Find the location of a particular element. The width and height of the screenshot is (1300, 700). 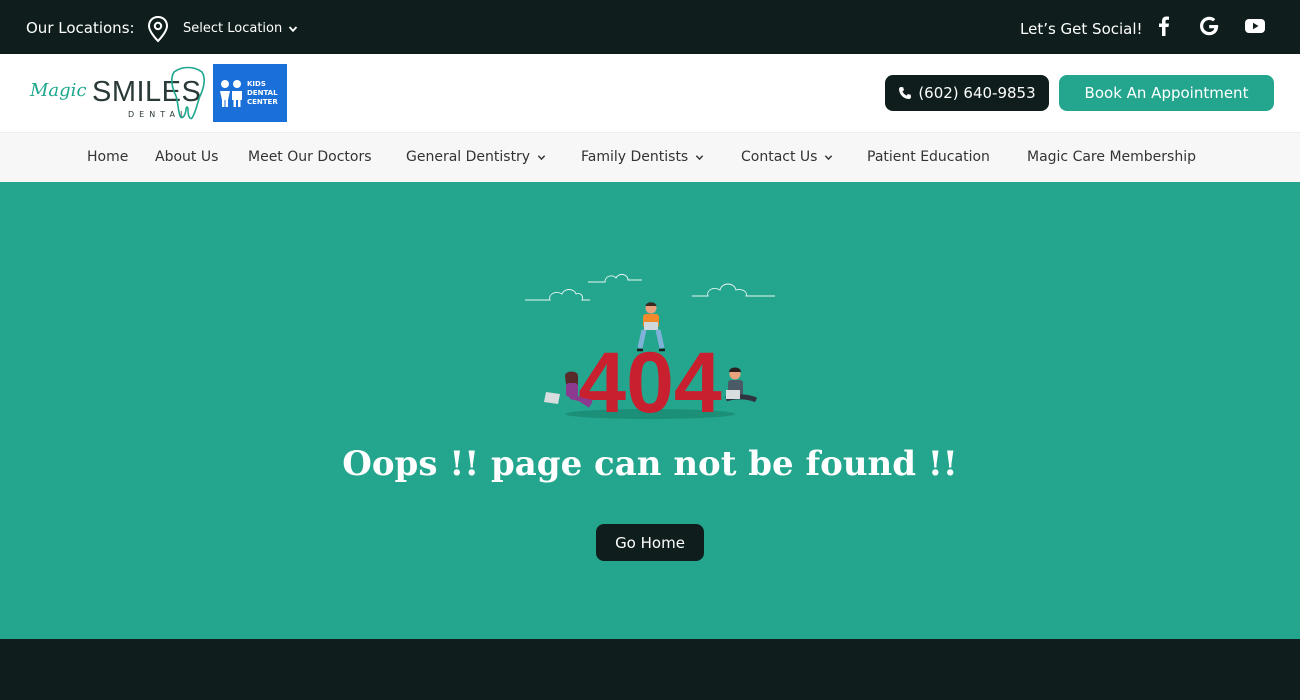

google-icon is located at coordinates (1209, 26).